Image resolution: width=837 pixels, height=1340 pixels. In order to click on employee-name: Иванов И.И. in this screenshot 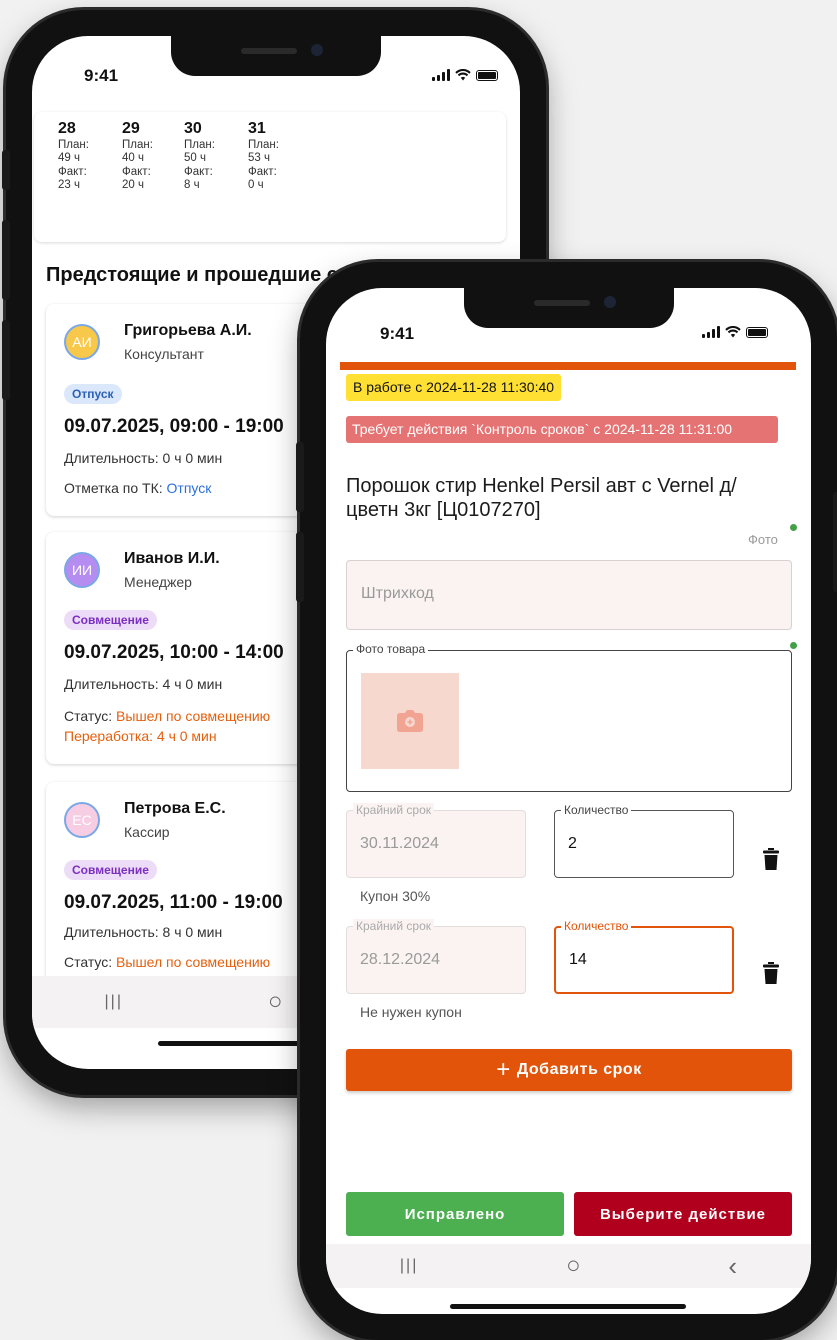, I will do `click(172, 558)`.